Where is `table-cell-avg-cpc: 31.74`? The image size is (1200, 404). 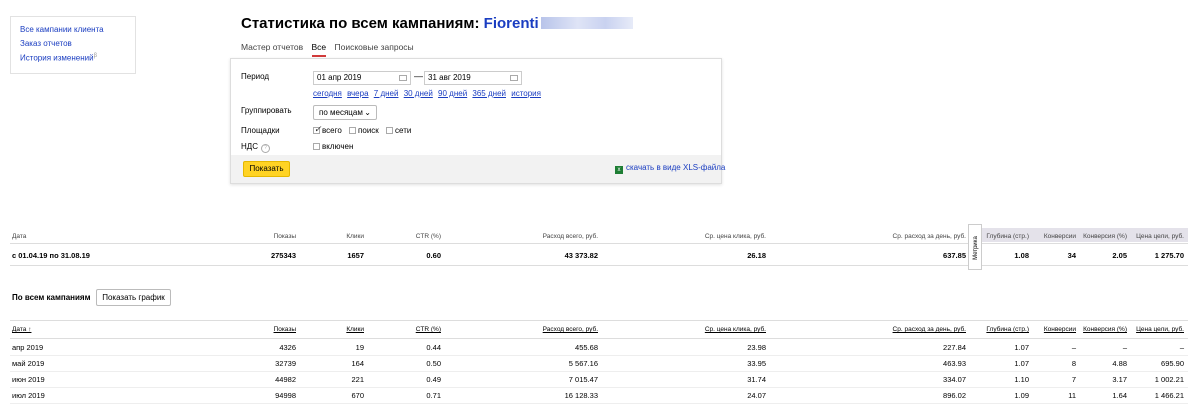 table-cell-avg-cpc: 31.74 is located at coordinates (756, 379).